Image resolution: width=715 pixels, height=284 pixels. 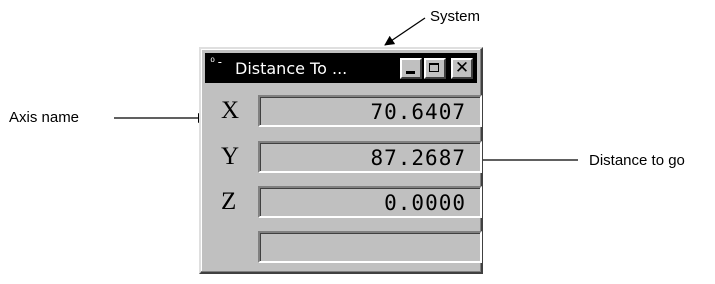 What do you see at coordinates (410, 72) in the screenshot?
I see `minimize-icon` at bounding box center [410, 72].